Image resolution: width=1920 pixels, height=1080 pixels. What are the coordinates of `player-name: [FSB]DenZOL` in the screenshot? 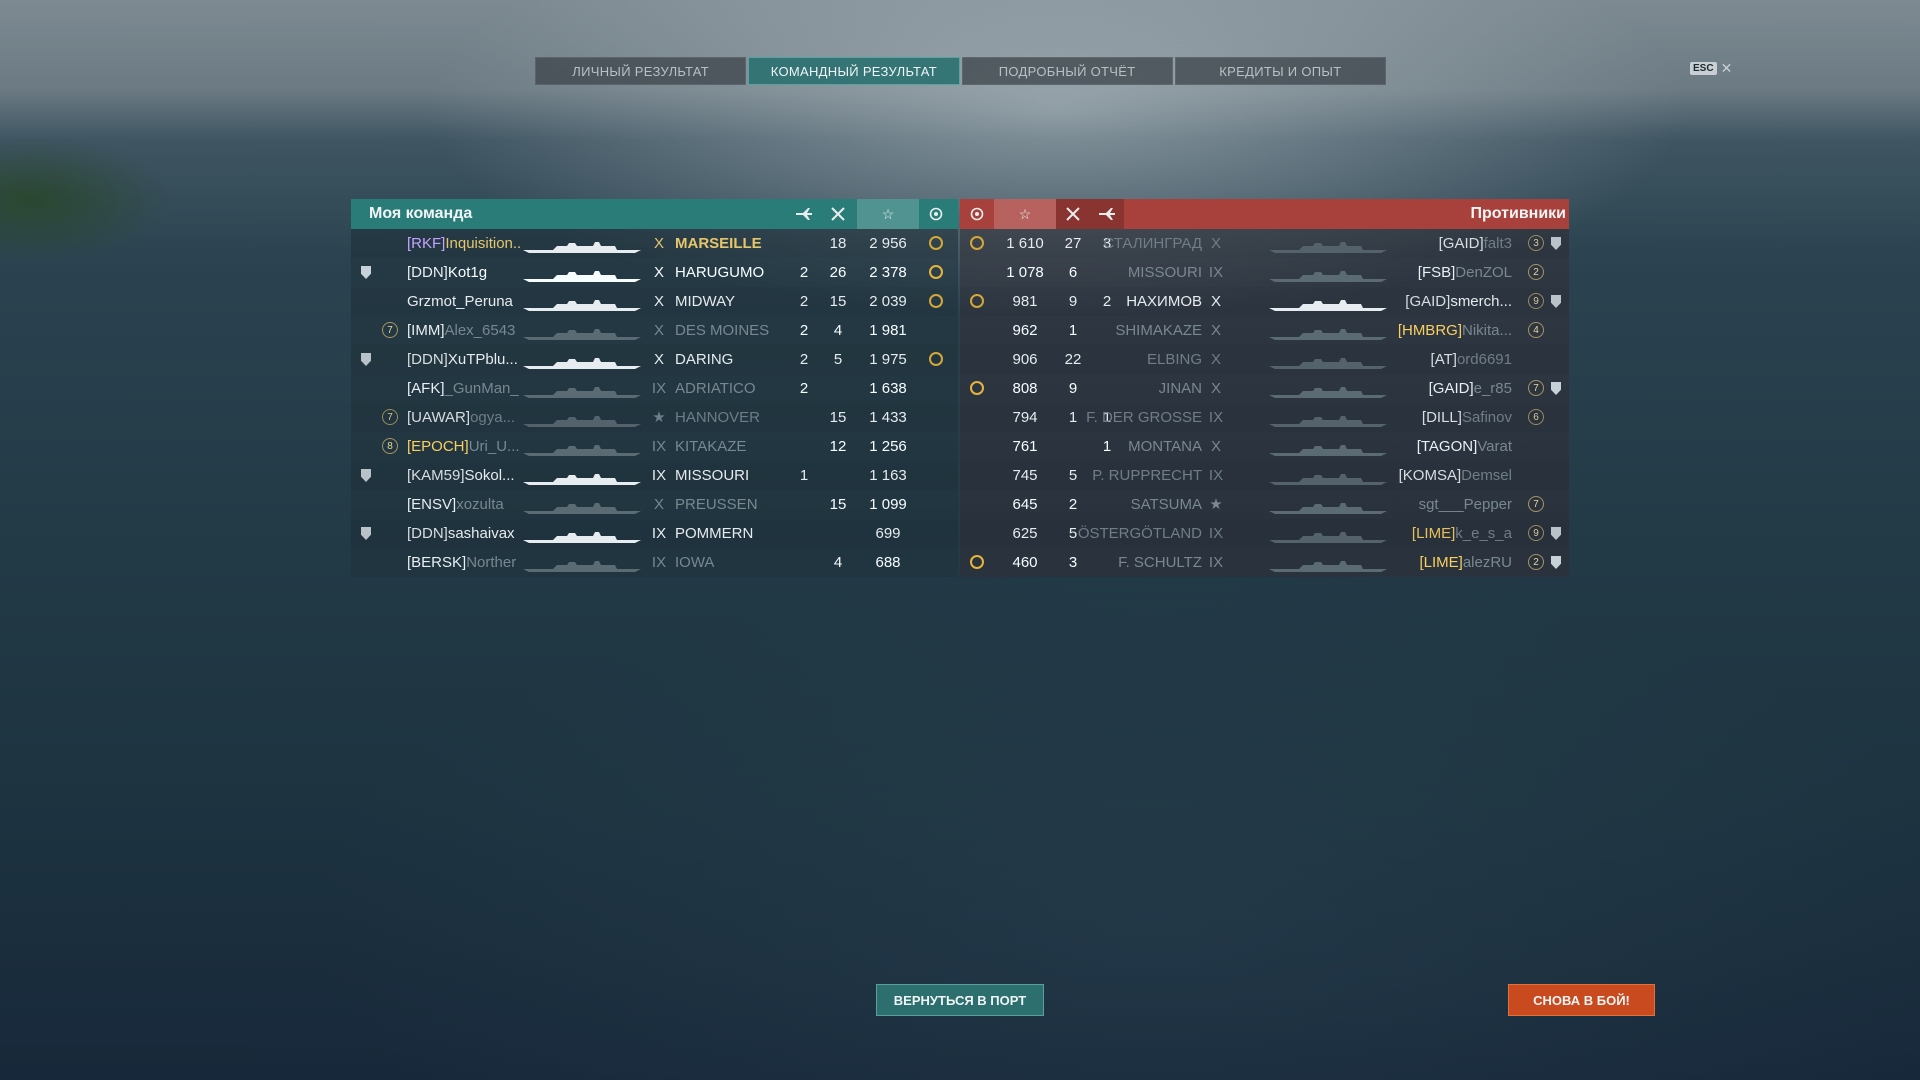 It's located at (1444, 272).